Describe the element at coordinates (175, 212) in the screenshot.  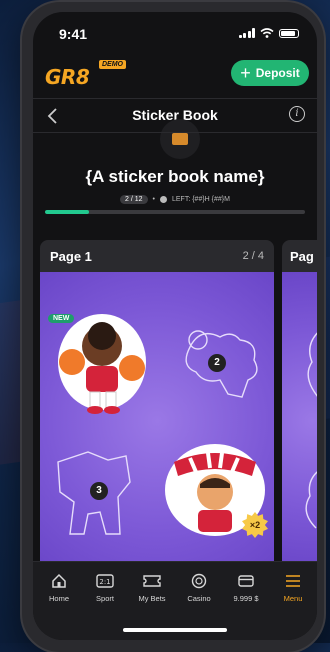
I see `progress-bar` at that location.